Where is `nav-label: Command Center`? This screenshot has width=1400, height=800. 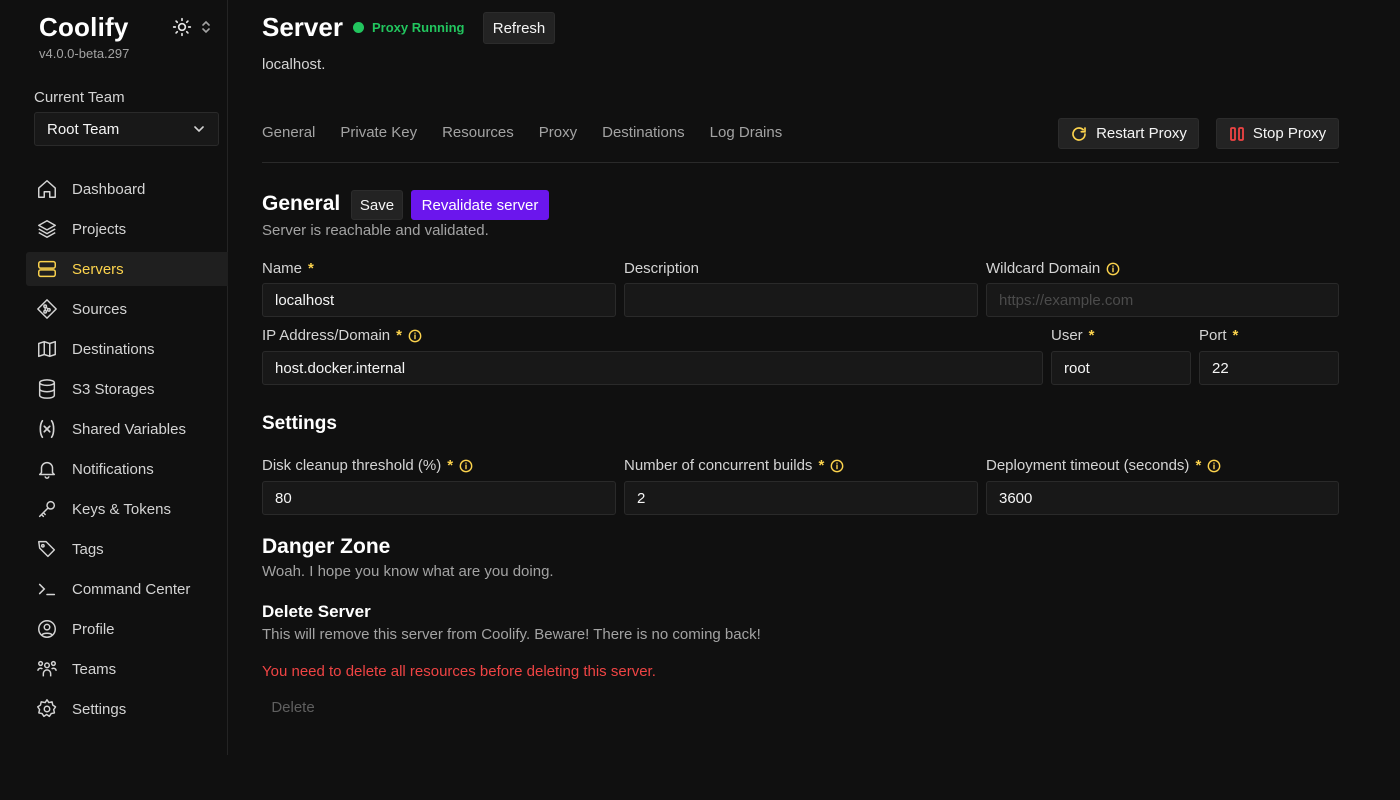 nav-label: Command Center is located at coordinates (131, 589).